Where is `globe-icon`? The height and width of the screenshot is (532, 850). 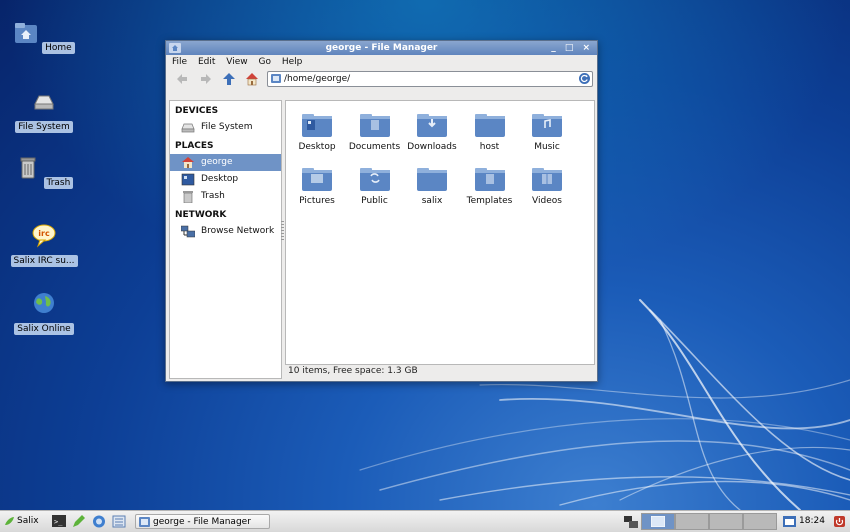 globe-icon is located at coordinates (44, 303).